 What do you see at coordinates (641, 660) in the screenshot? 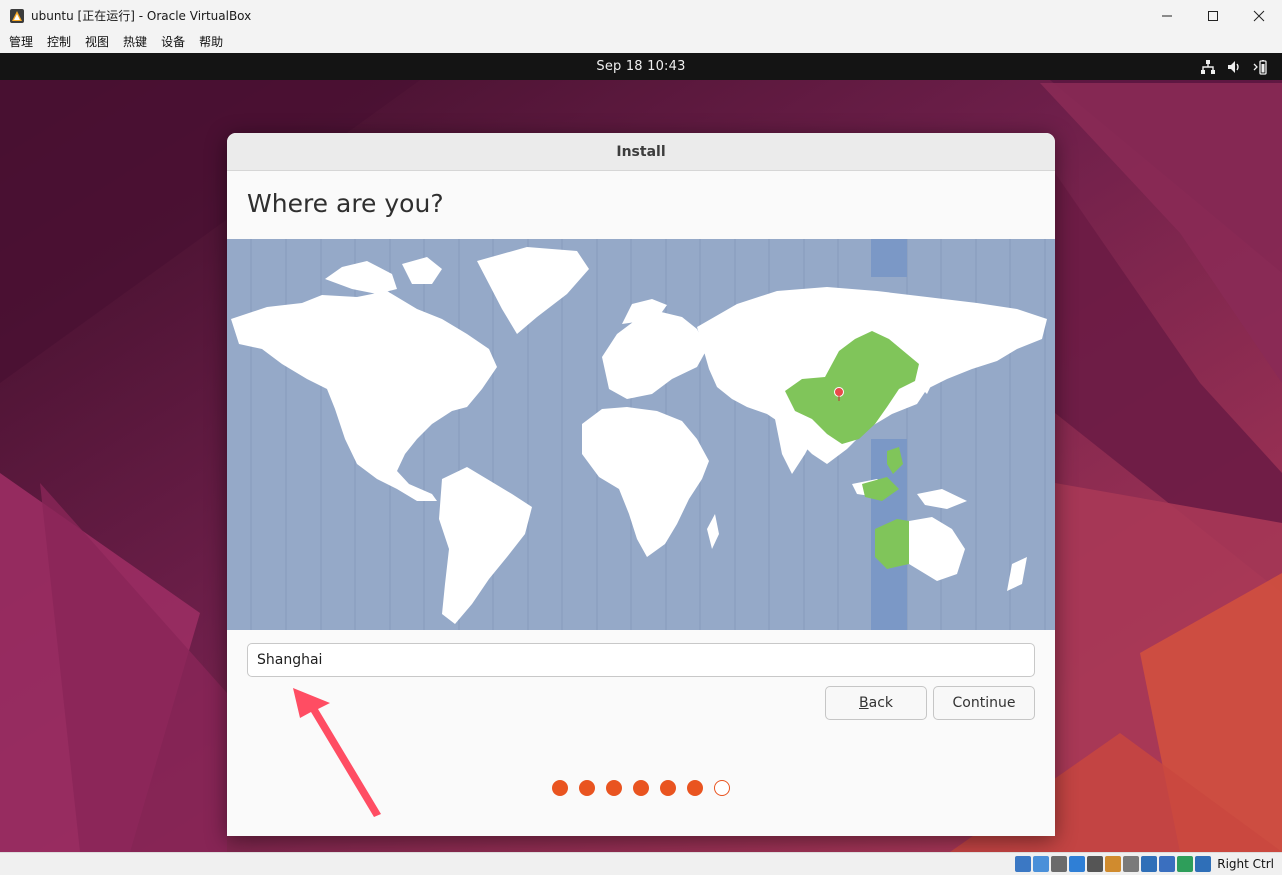
I see `timezone-input` at bounding box center [641, 660].